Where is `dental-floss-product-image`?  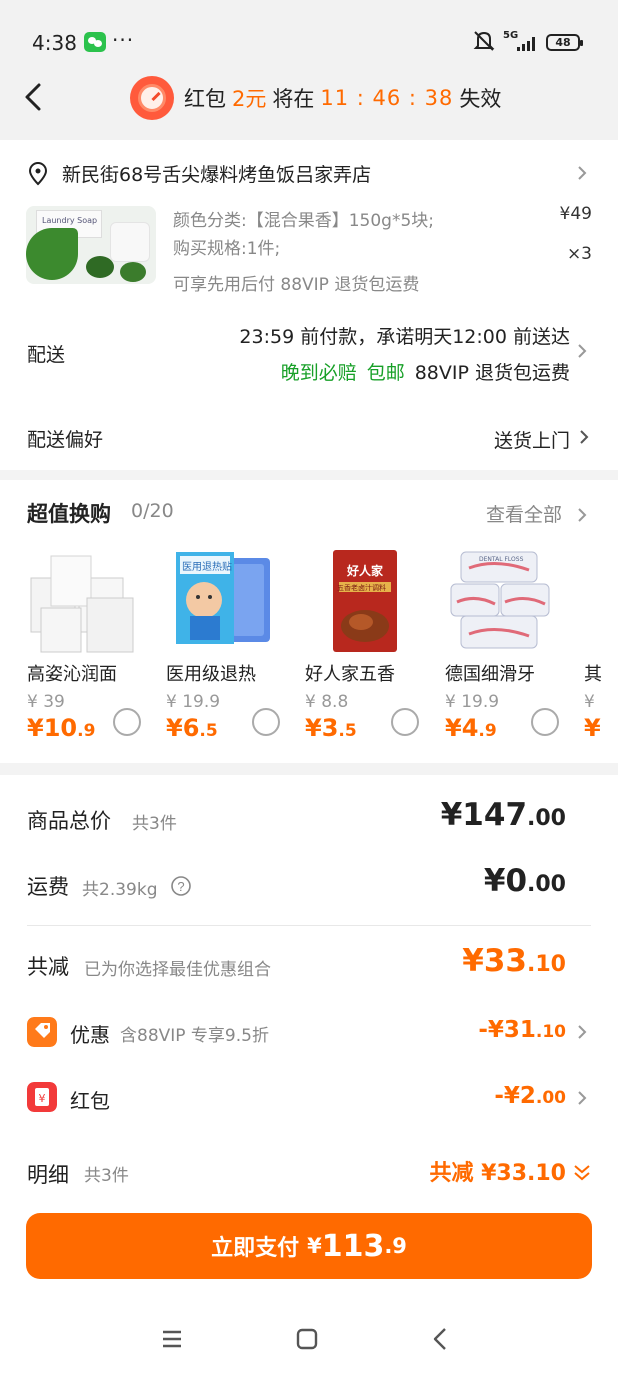 dental-floss-product-image is located at coordinates (500, 600).